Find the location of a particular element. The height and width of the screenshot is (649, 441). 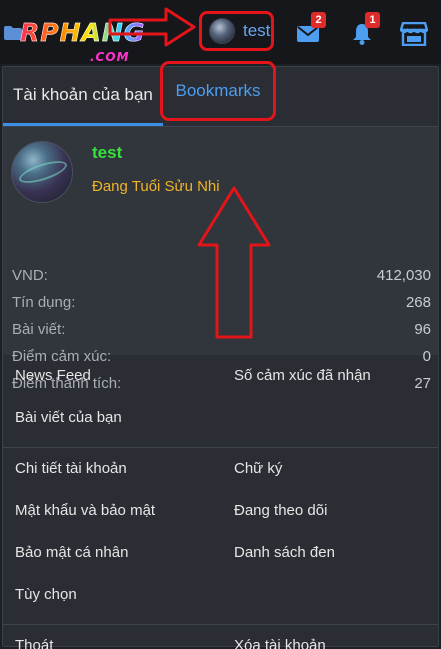

tab-bookmarks: Bookmarks is located at coordinates (218, 91).